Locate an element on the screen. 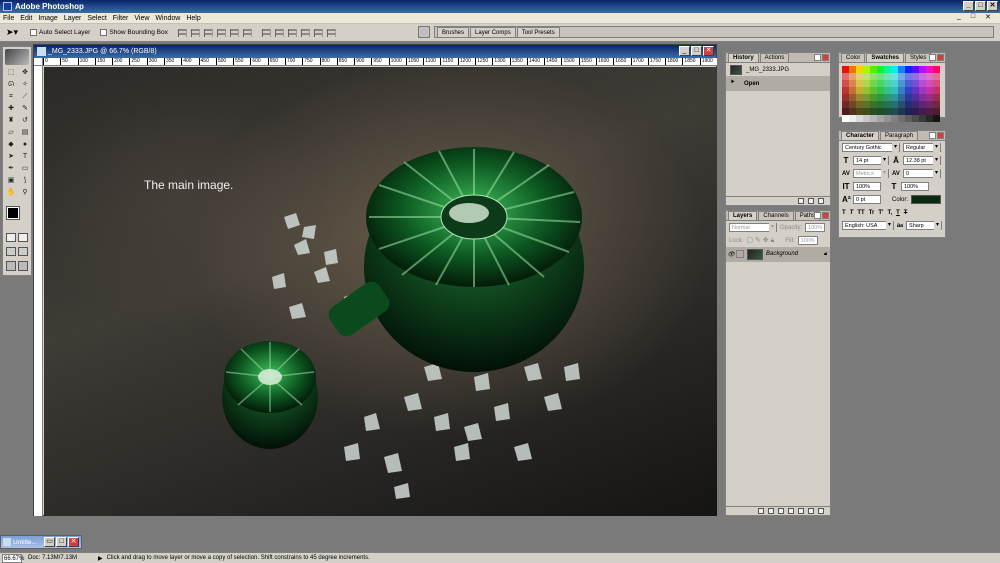 This screenshot has width=1000, height=563. tracking-field: 0 is located at coordinates (922, 173).